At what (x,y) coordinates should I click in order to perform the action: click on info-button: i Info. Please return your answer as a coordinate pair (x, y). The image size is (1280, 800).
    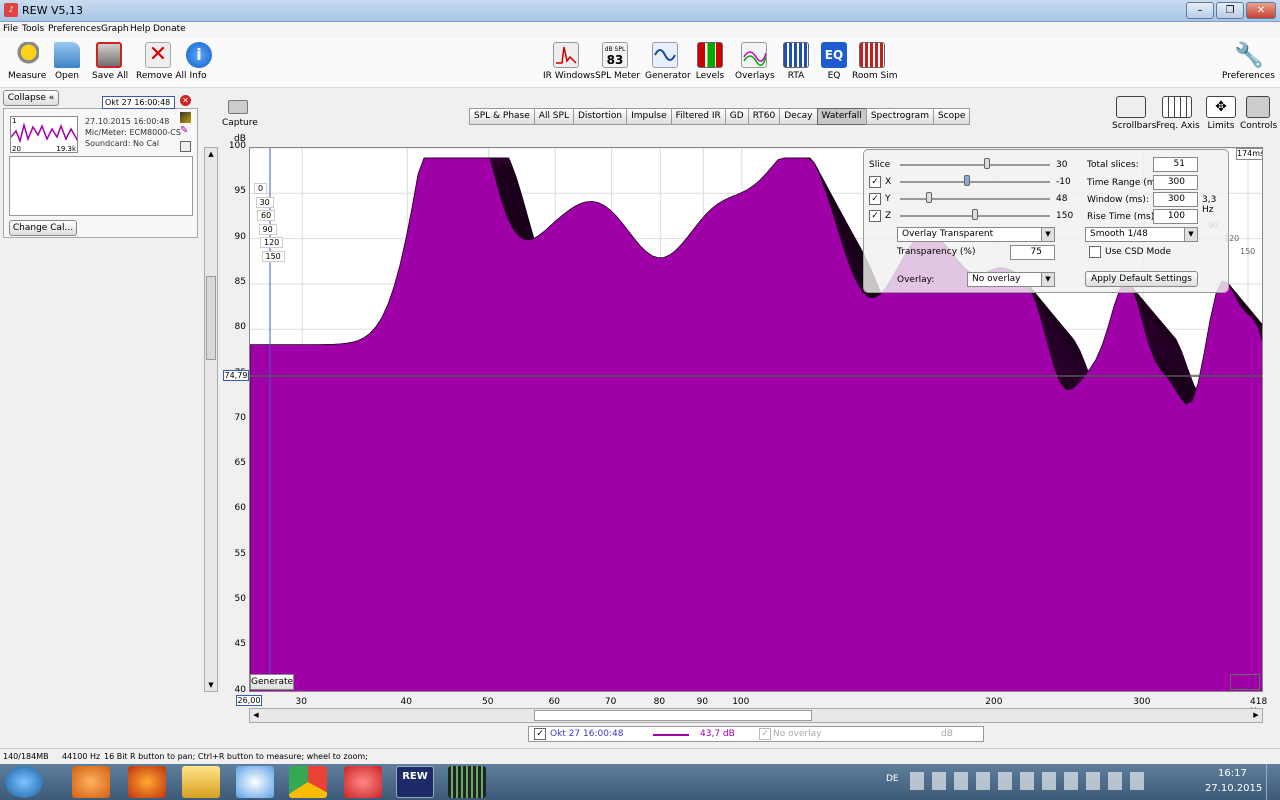
    Looking at the image, I should click on (199, 61).